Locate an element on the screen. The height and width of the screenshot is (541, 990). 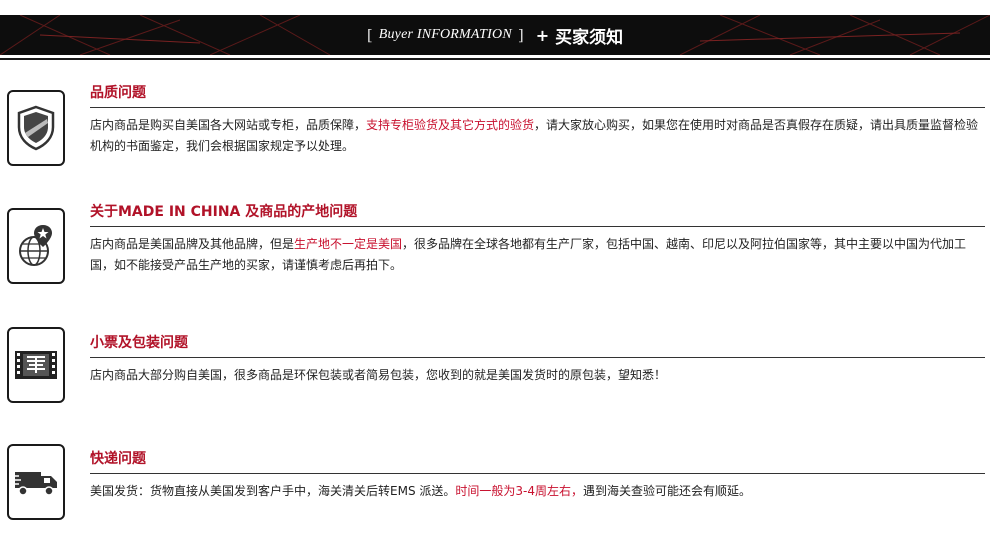
receipt-film-icon is located at coordinates (36, 365).